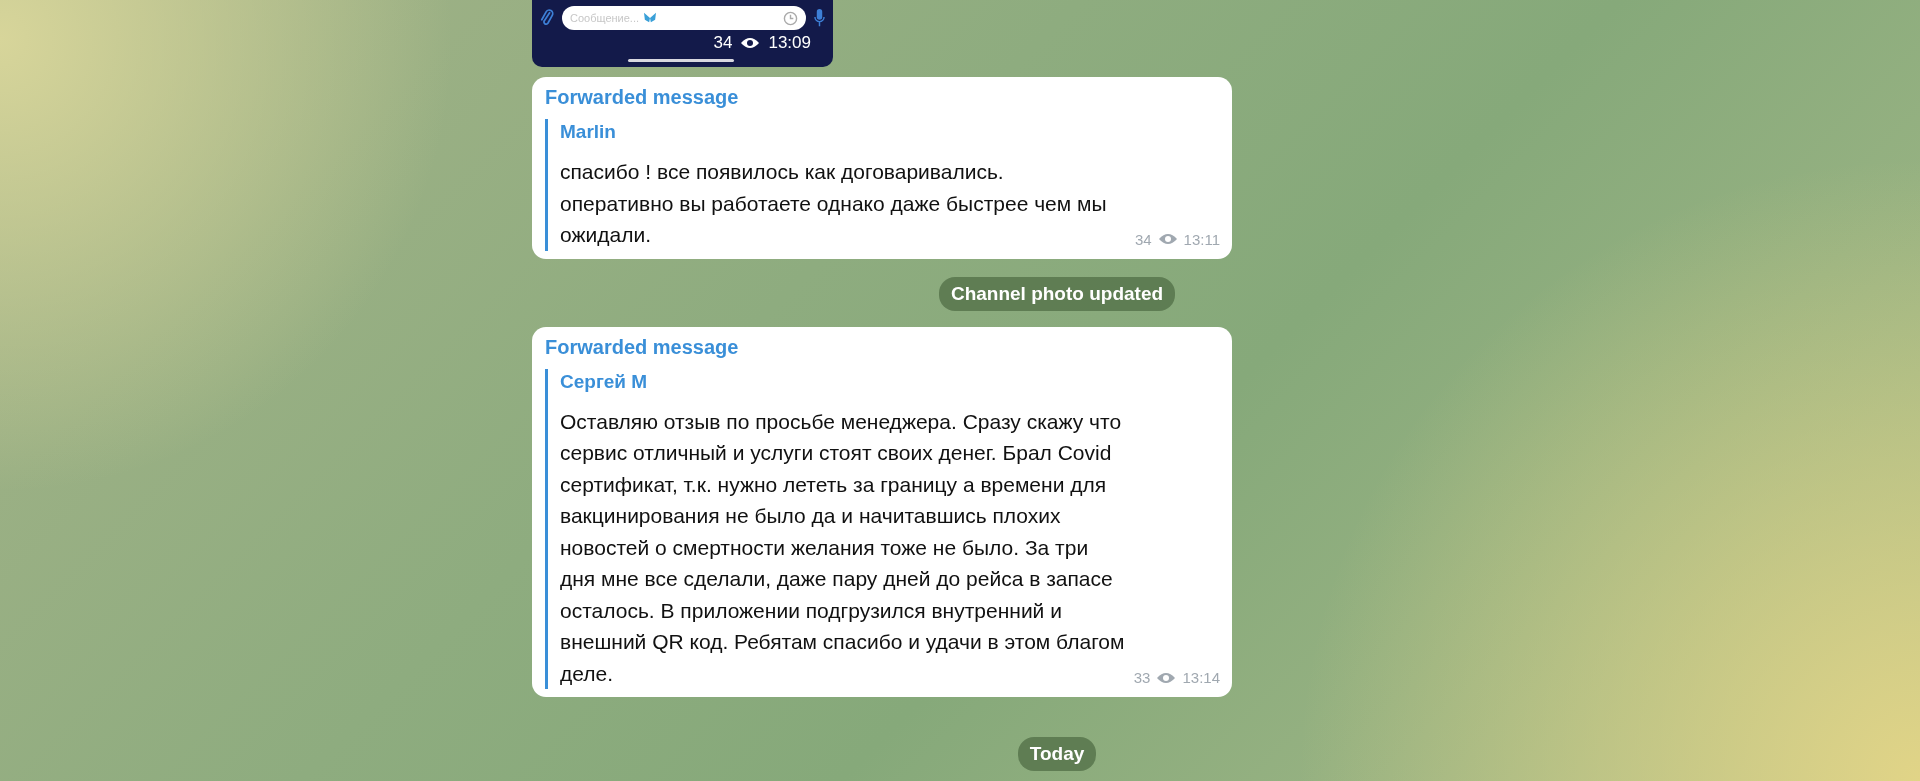  Describe the element at coordinates (650, 18) in the screenshot. I see `butterfly-icon` at that location.